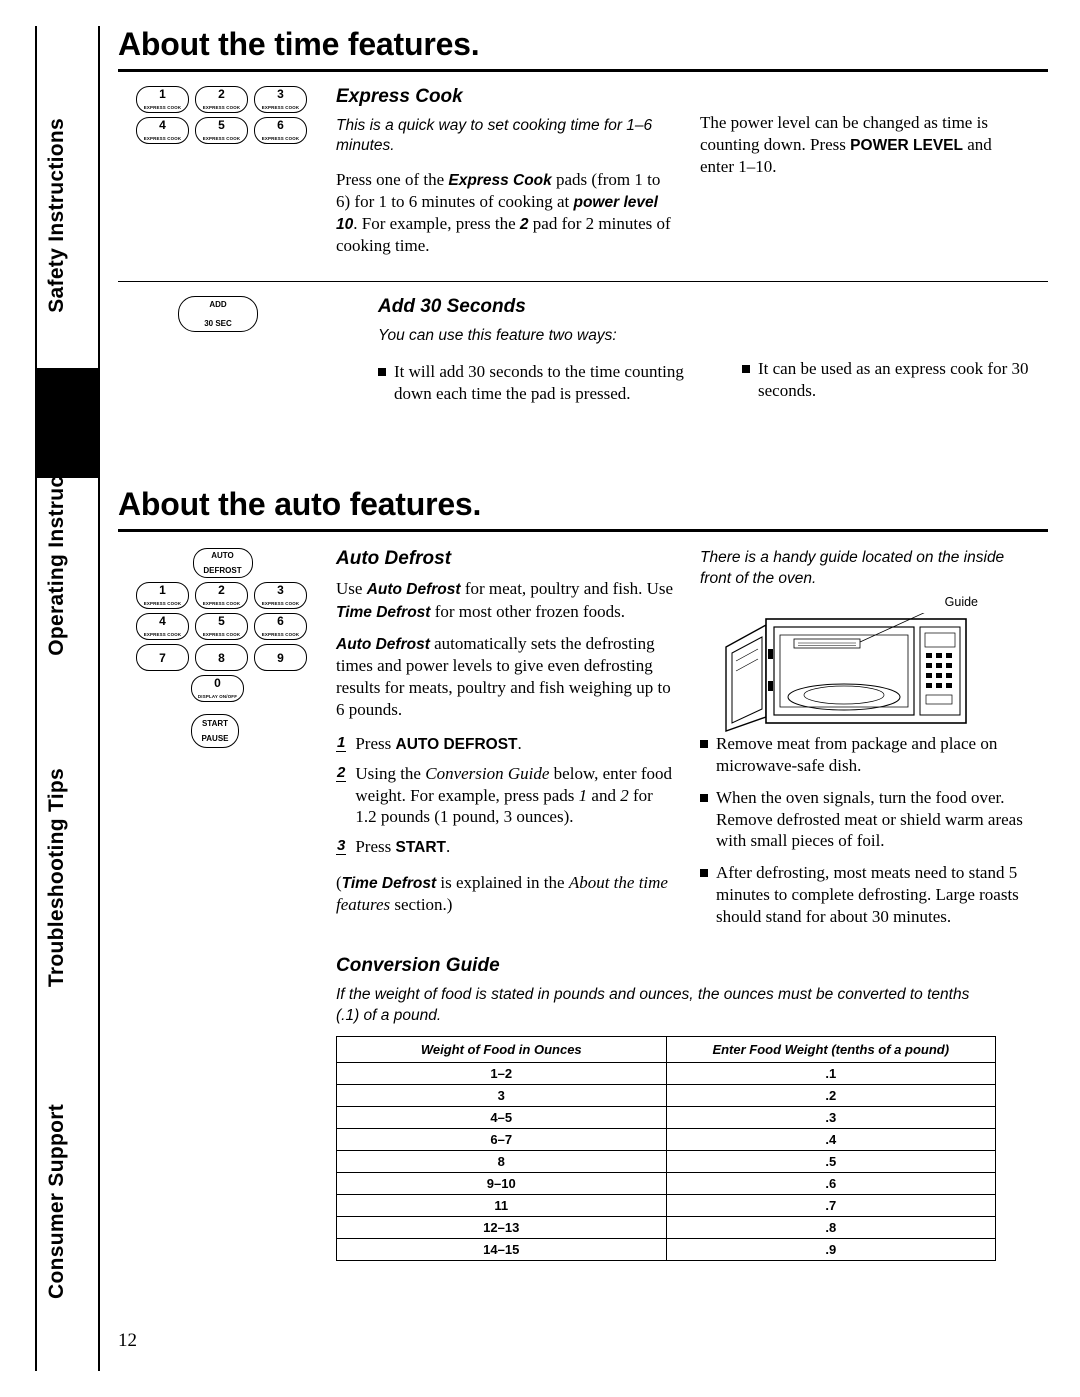 The height and width of the screenshot is (1397, 1080). What do you see at coordinates (57, 877) in the screenshot?
I see `sidebar-item-troubleshooting-tips: Troubleshooting Tips` at bounding box center [57, 877].